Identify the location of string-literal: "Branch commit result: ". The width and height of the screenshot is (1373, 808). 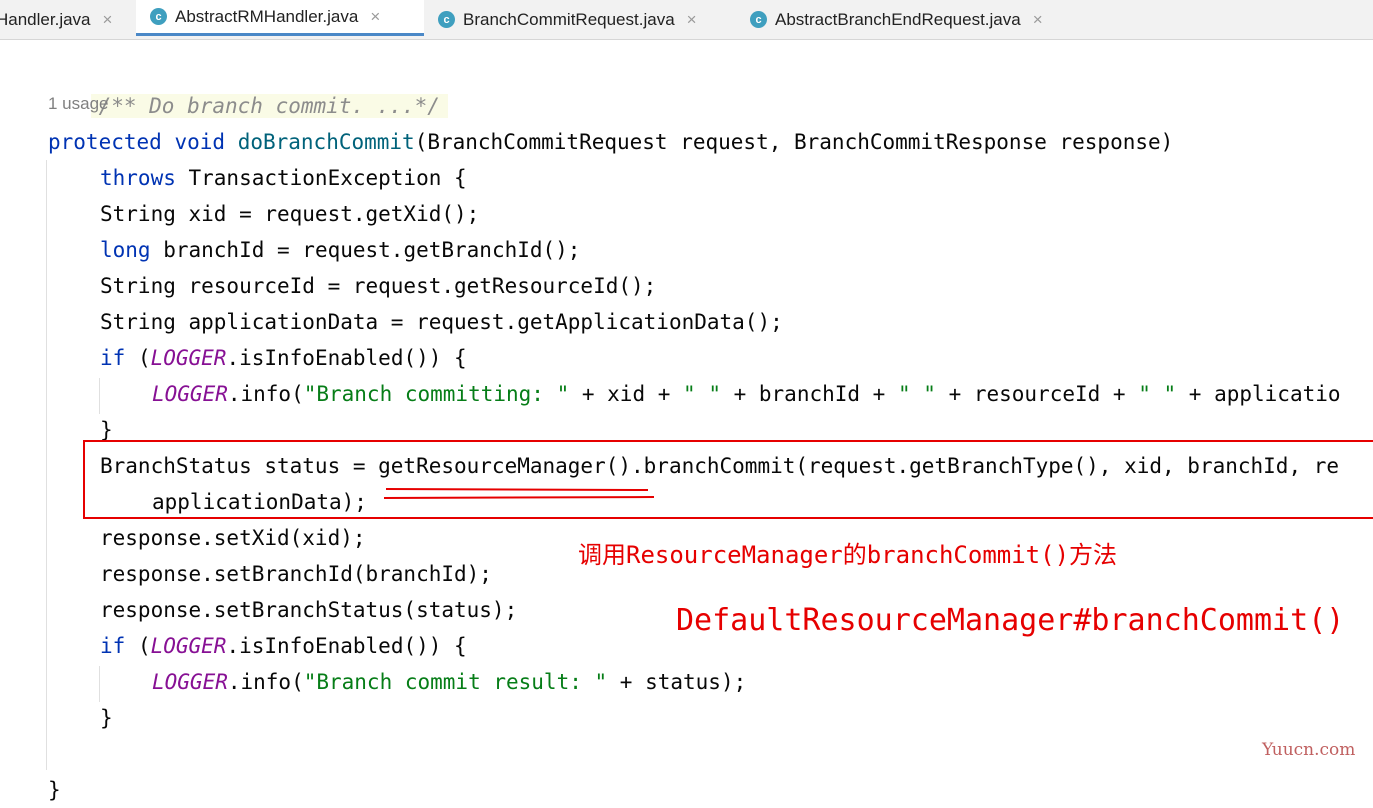
(455, 682).